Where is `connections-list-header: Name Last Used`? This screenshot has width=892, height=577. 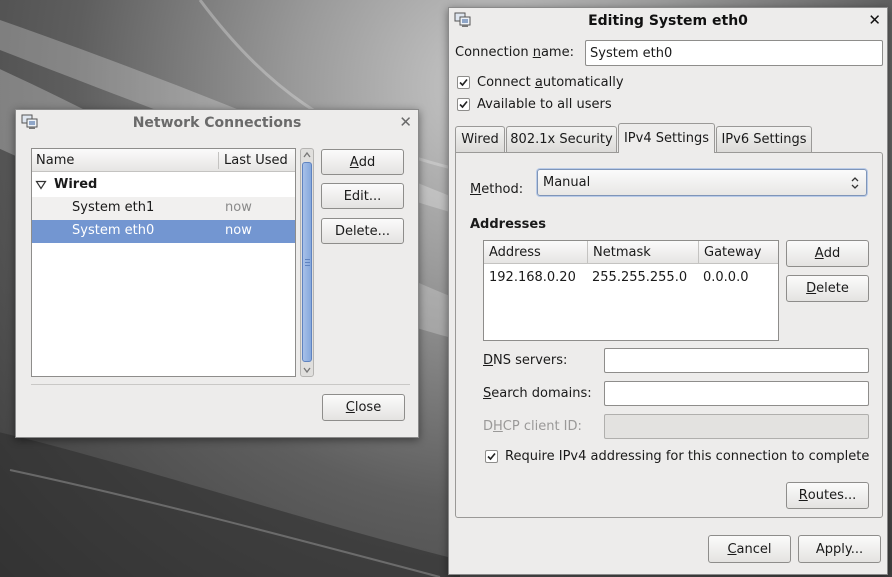 connections-list-header: Name Last Used is located at coordinates (163, 160).